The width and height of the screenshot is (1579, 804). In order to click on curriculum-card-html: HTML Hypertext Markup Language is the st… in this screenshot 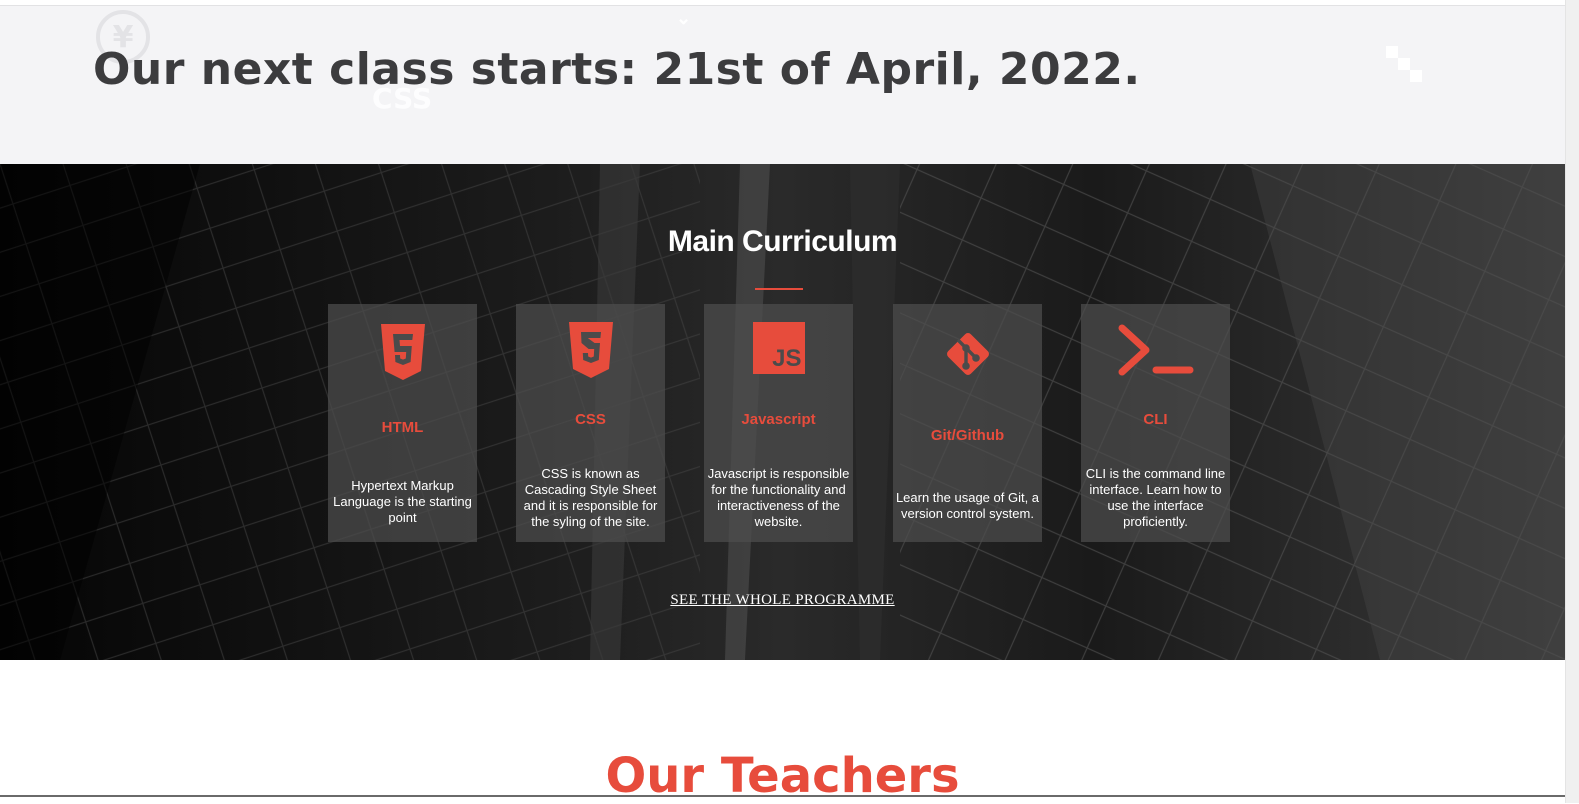, I will do `click(402, 423)`.